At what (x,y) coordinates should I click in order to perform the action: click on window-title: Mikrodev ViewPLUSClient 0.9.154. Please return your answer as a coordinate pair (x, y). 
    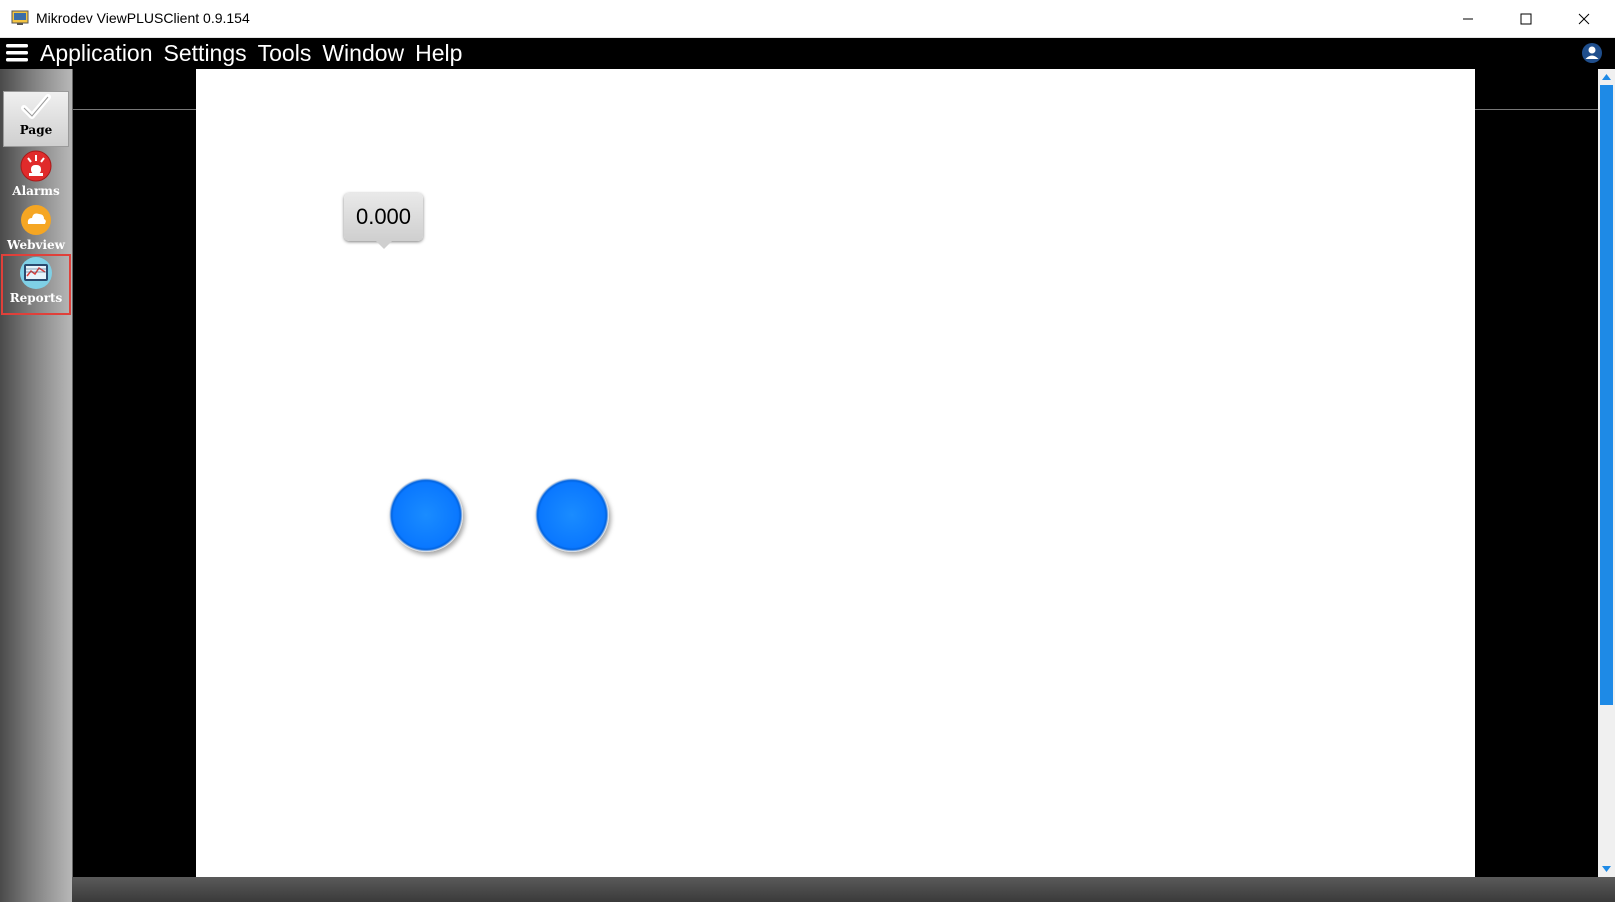
    Looking at the image, I should click on (143, 18).